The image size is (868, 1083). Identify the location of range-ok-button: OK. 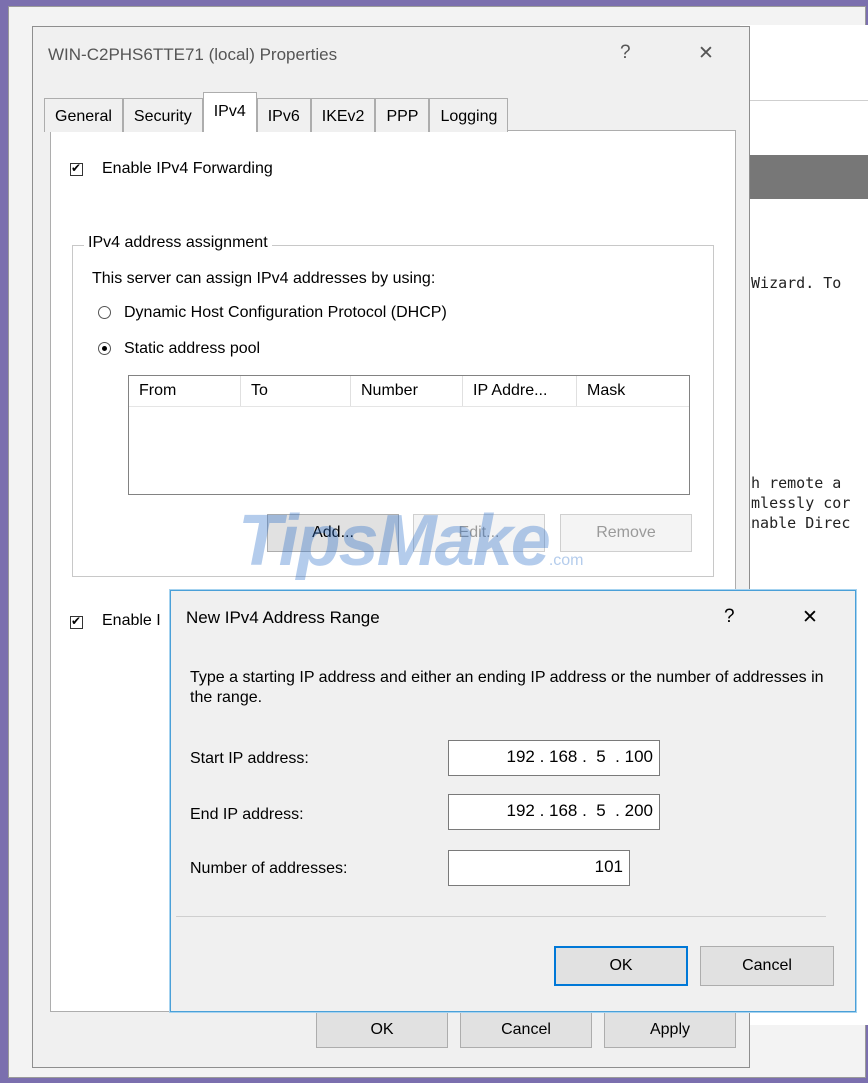
(621, 966).